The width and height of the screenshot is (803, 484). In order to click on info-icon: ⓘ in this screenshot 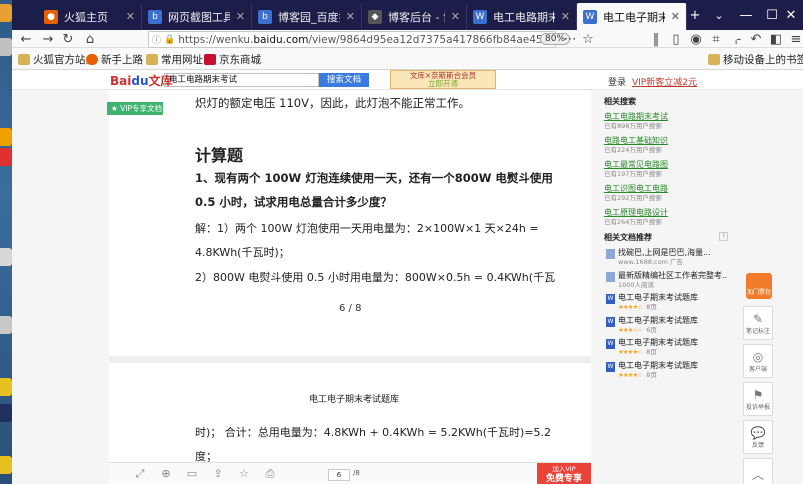, I will do `click(156, 39)`.